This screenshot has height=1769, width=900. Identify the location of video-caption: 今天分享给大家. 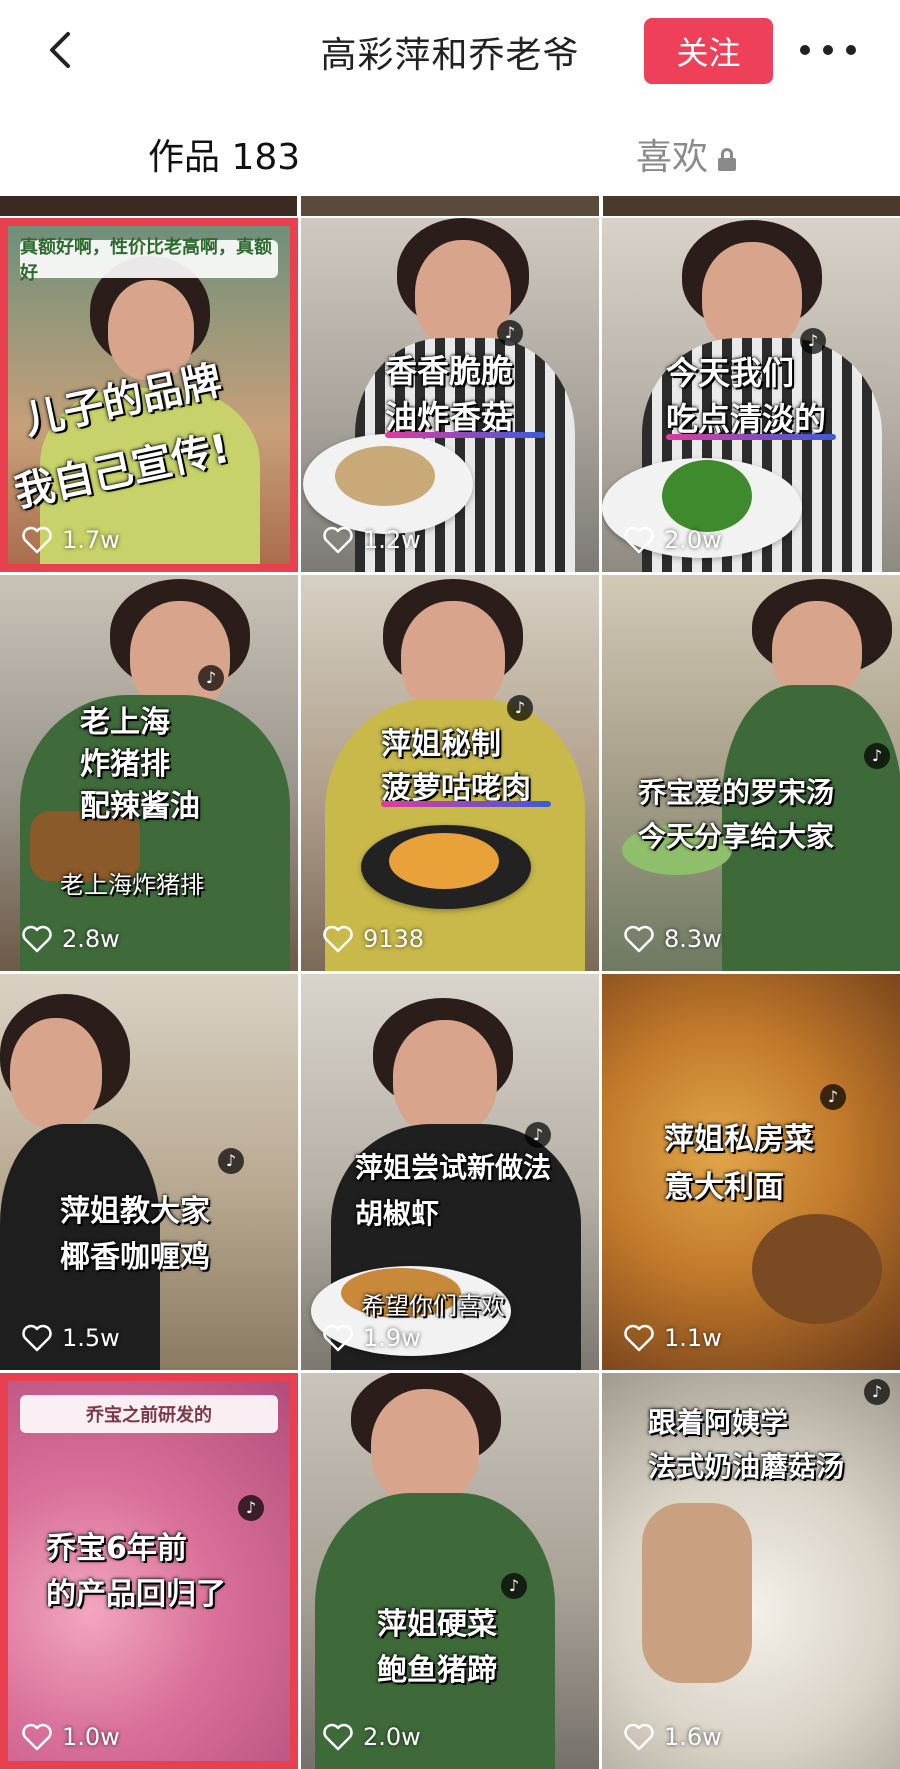
(736, 836).